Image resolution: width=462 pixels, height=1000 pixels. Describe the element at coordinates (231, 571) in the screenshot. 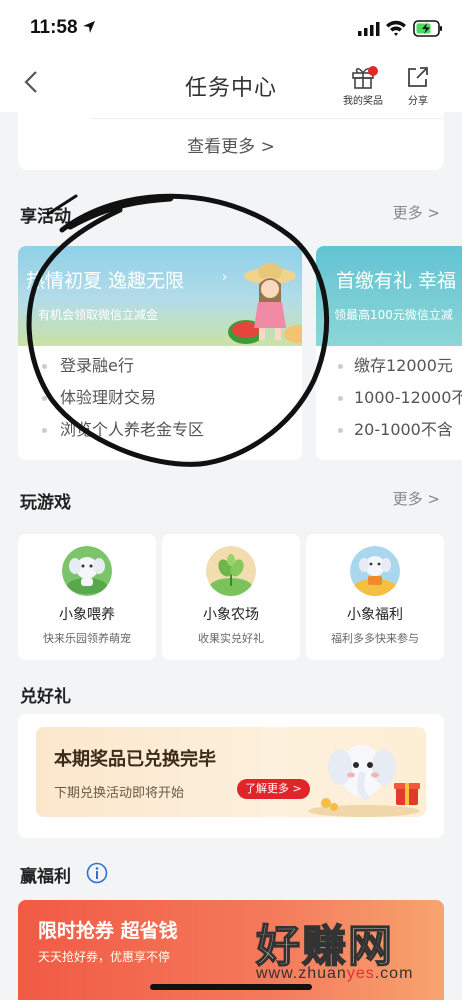

I see `farm-plant-icon` at that location.